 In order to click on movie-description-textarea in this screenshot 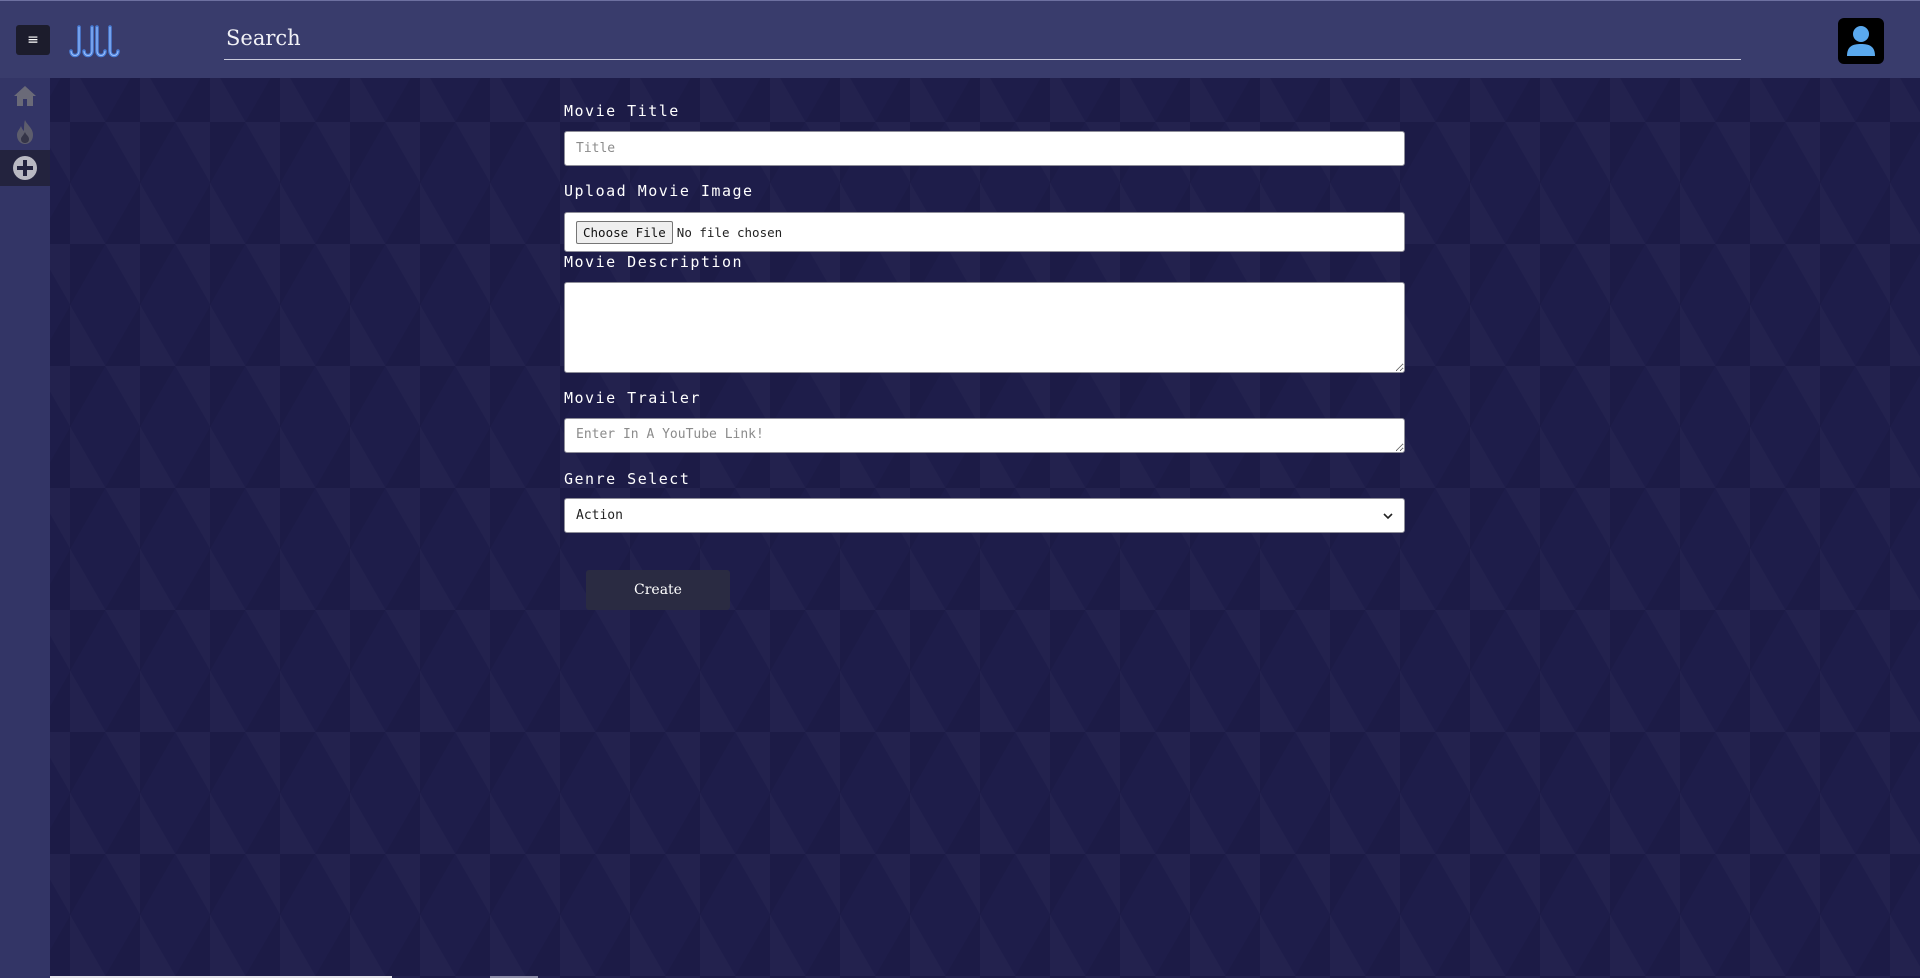, I will do `click(984, 327)`.